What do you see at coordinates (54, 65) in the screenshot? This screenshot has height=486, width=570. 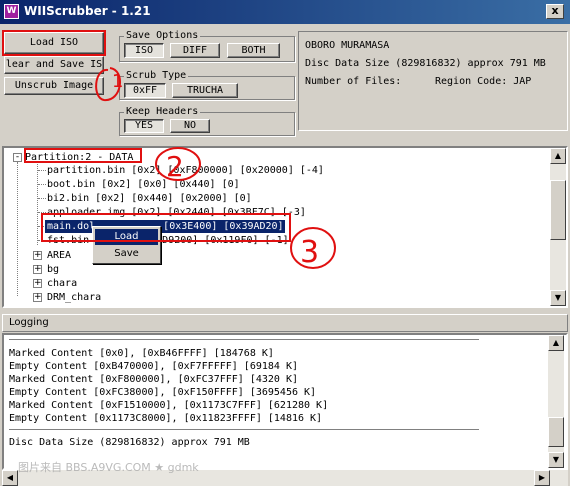 I see `clean-and-save-button: lear and Save IS` at bounding box center [54, 65].